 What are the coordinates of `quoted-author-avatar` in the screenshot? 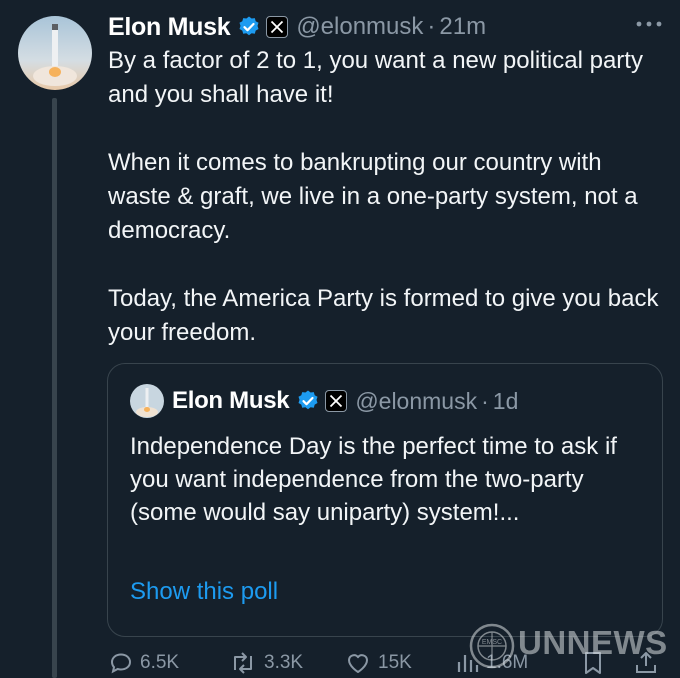 It's located at (147, 401).